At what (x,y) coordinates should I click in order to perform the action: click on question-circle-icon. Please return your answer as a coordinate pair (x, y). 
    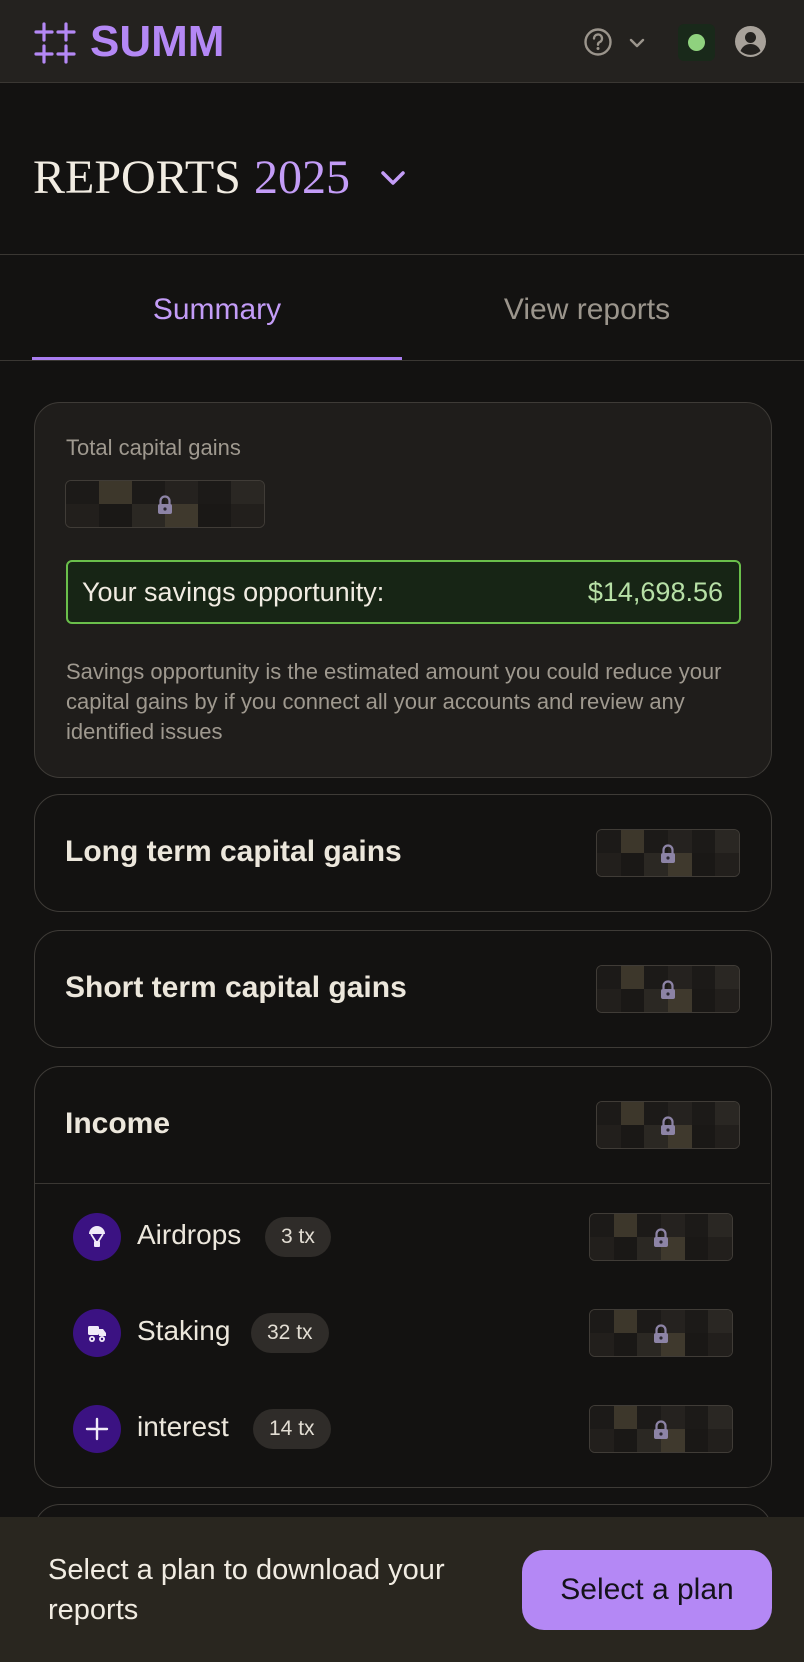
    Looking at the image, I should click on (598, 42).